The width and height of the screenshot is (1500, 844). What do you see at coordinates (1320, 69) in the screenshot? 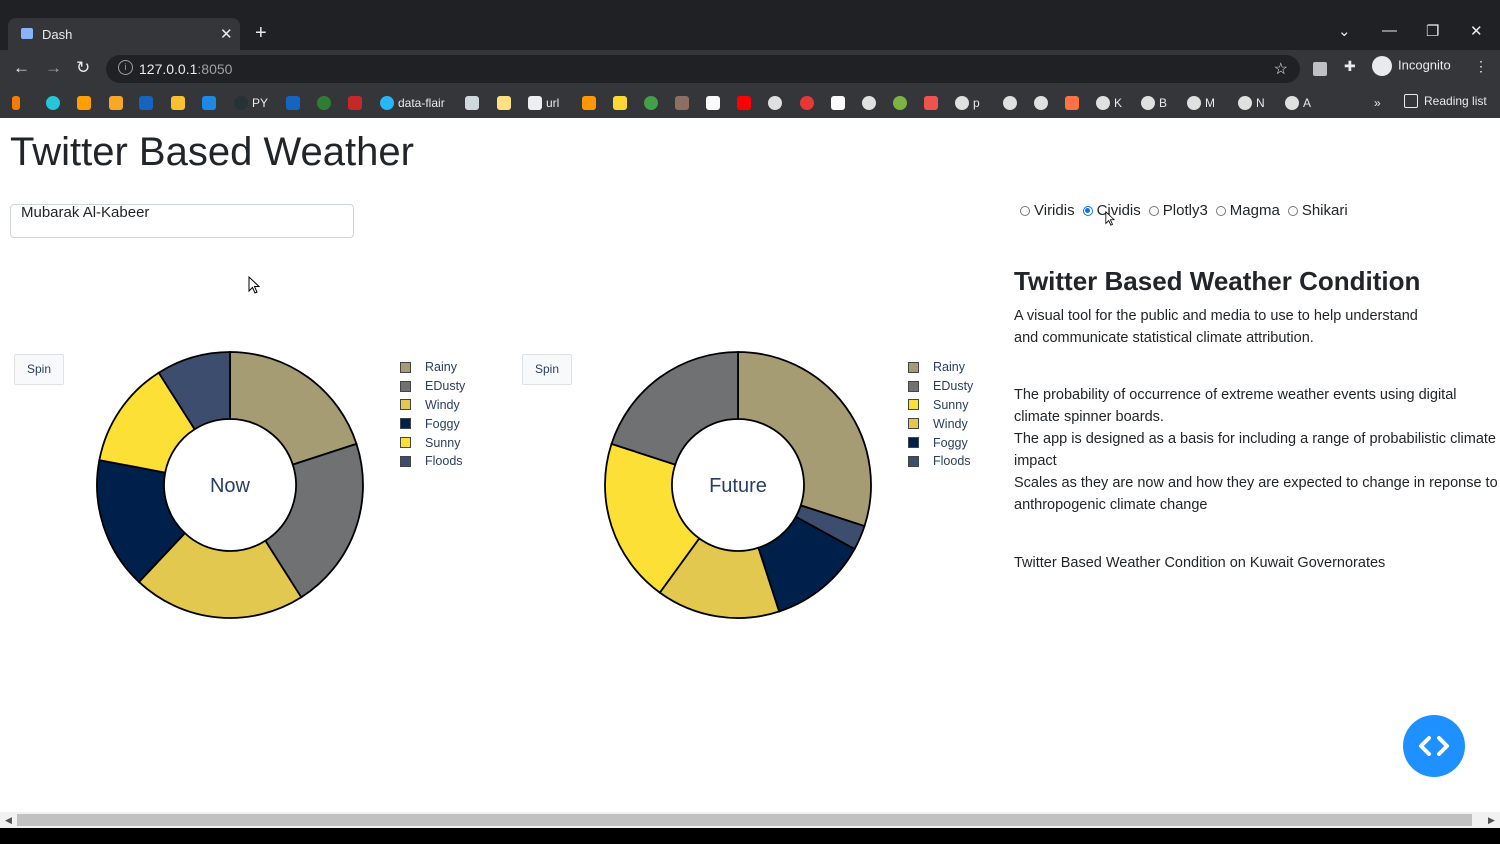
I see `extension-icon` at bounding box center [1320, 69].